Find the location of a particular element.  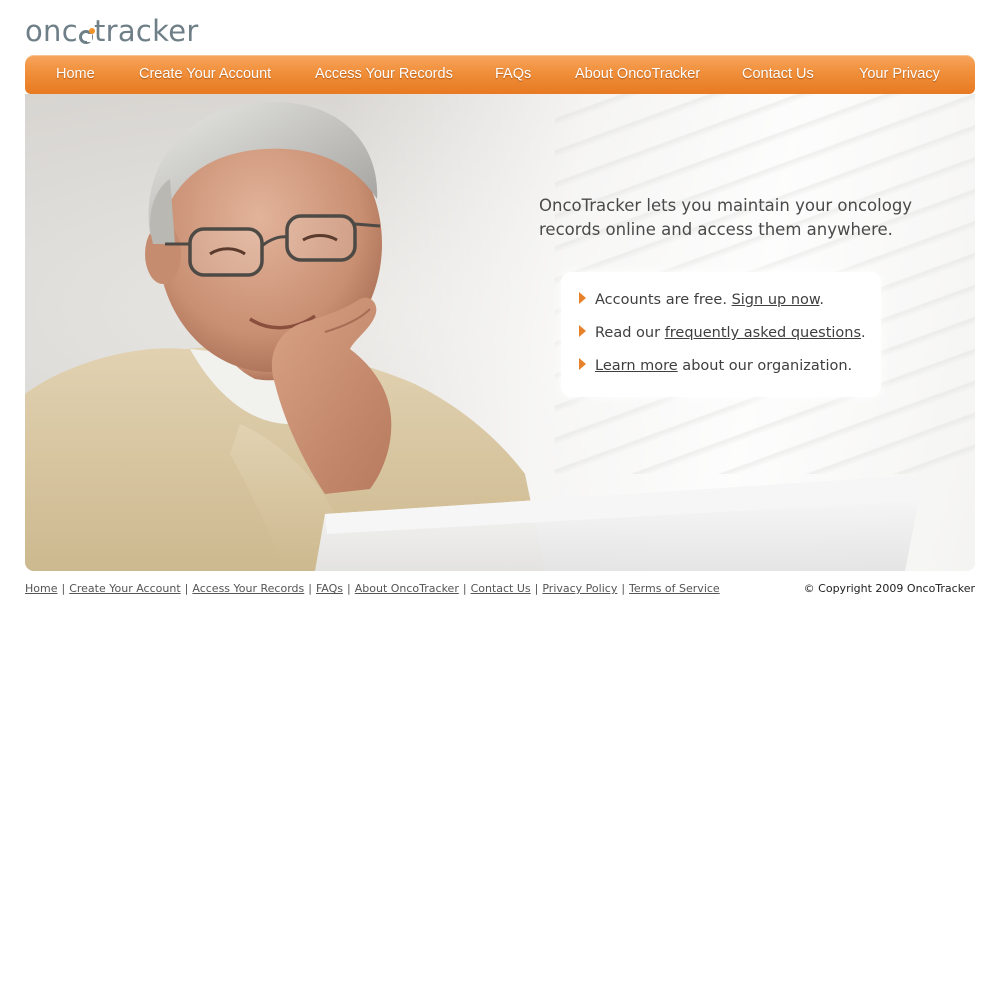

footer-link-privacy-policy: Privacy Policy is located at coordinates (579, 588).